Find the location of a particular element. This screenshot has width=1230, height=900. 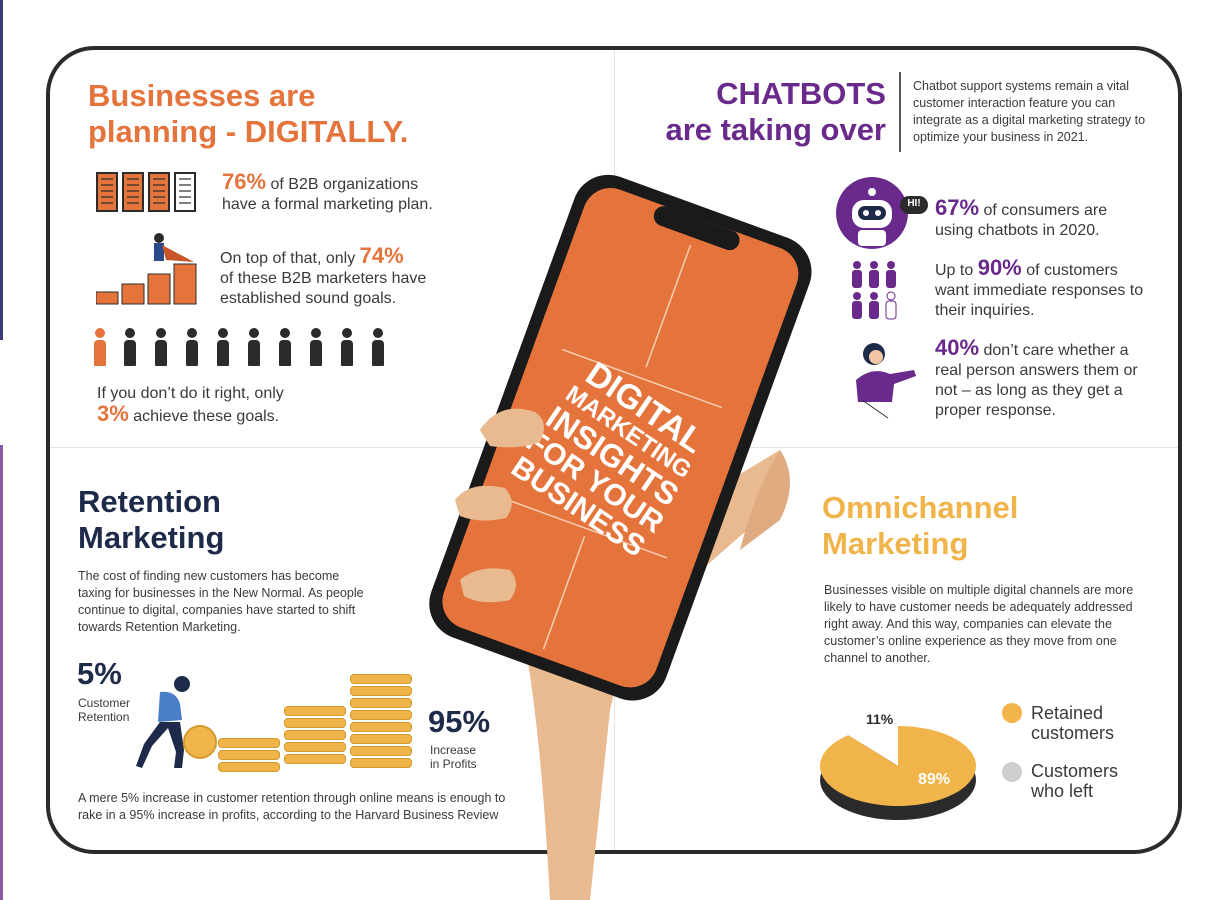

q1-title: Businesses are planning - DIGITALLY. is located at coordinates (248, 114).